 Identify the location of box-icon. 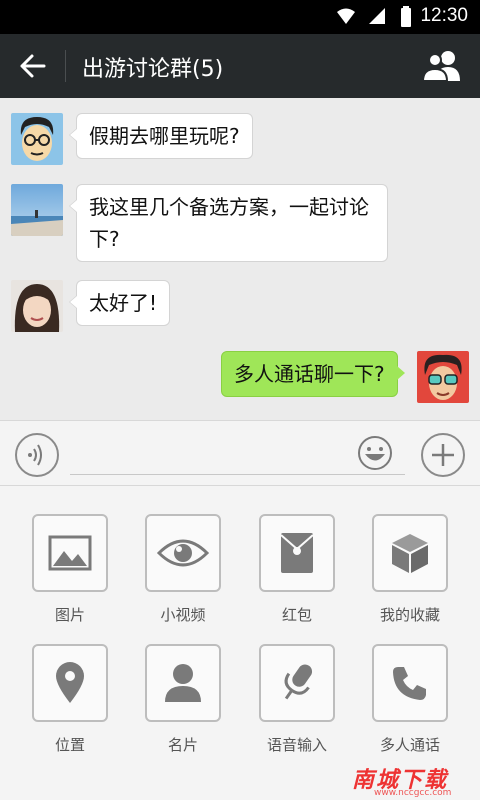
(410, 553).